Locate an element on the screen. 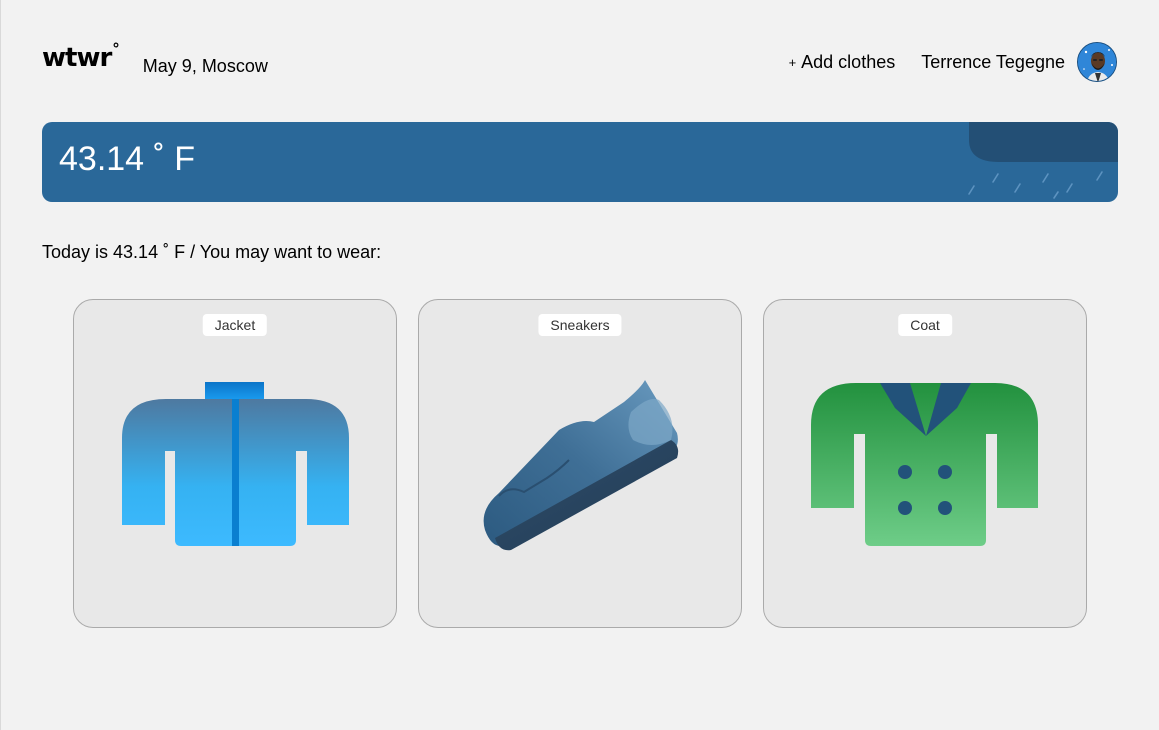  item-name: Sneakers is located at coordinates (580, 325).